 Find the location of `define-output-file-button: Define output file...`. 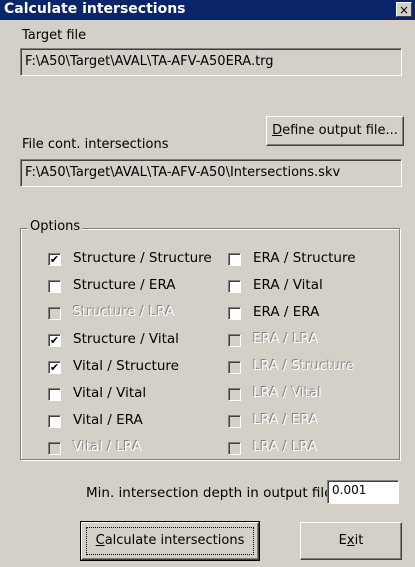

define-output-file-button: Define output file... is located at coordinates (335, 131).